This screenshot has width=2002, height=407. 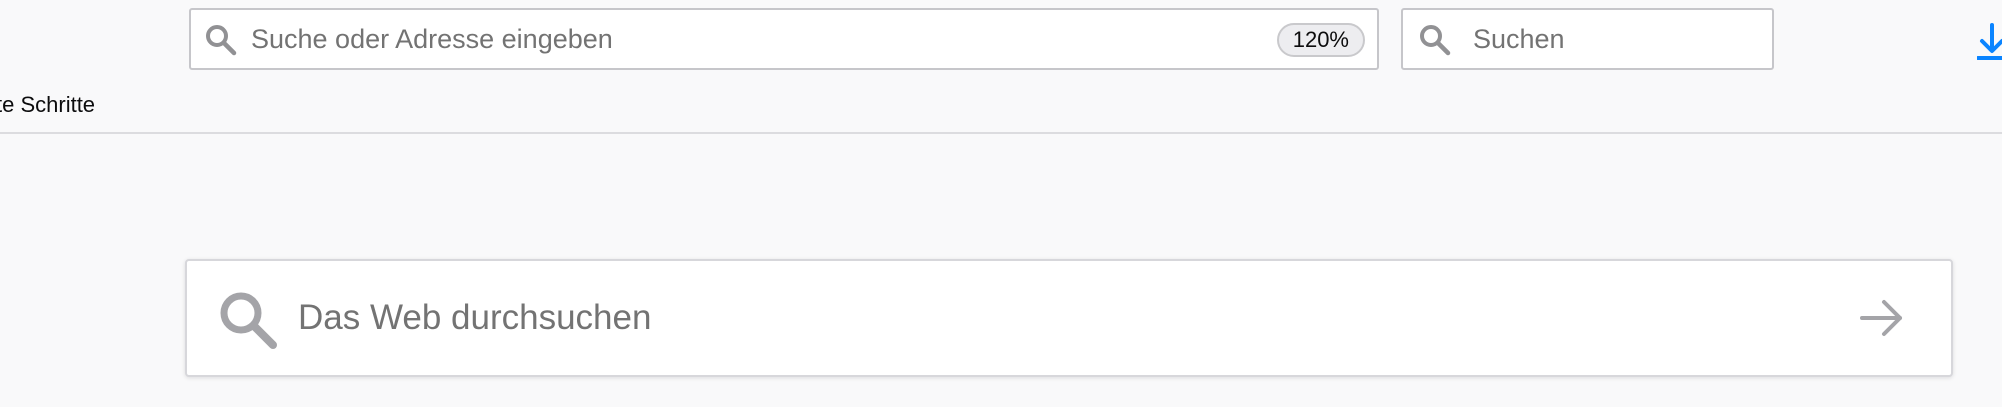 What do you see at coordinates (475, 317) in the screenshot?
I see `web-search-placeholder: Das Web durchsuchen` at bounding box center [475, 317].